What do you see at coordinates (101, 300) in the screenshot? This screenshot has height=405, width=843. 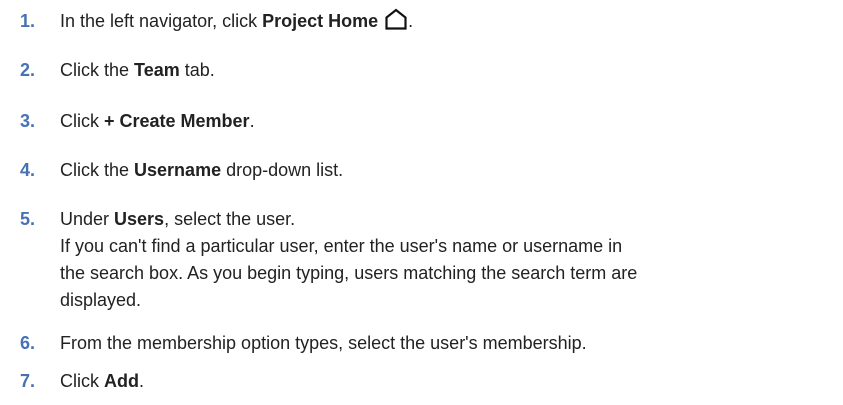 I see `step-detail-line: displayed.` at bounding box center [101, 300].